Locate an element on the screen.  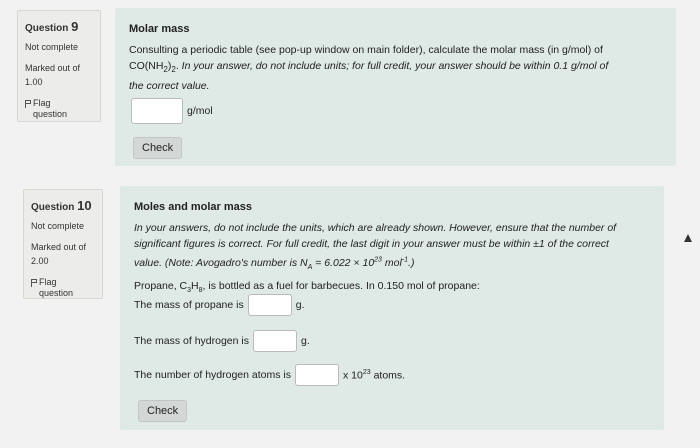
question-title: Moles and molar mass is located at coordinates (193, 207).